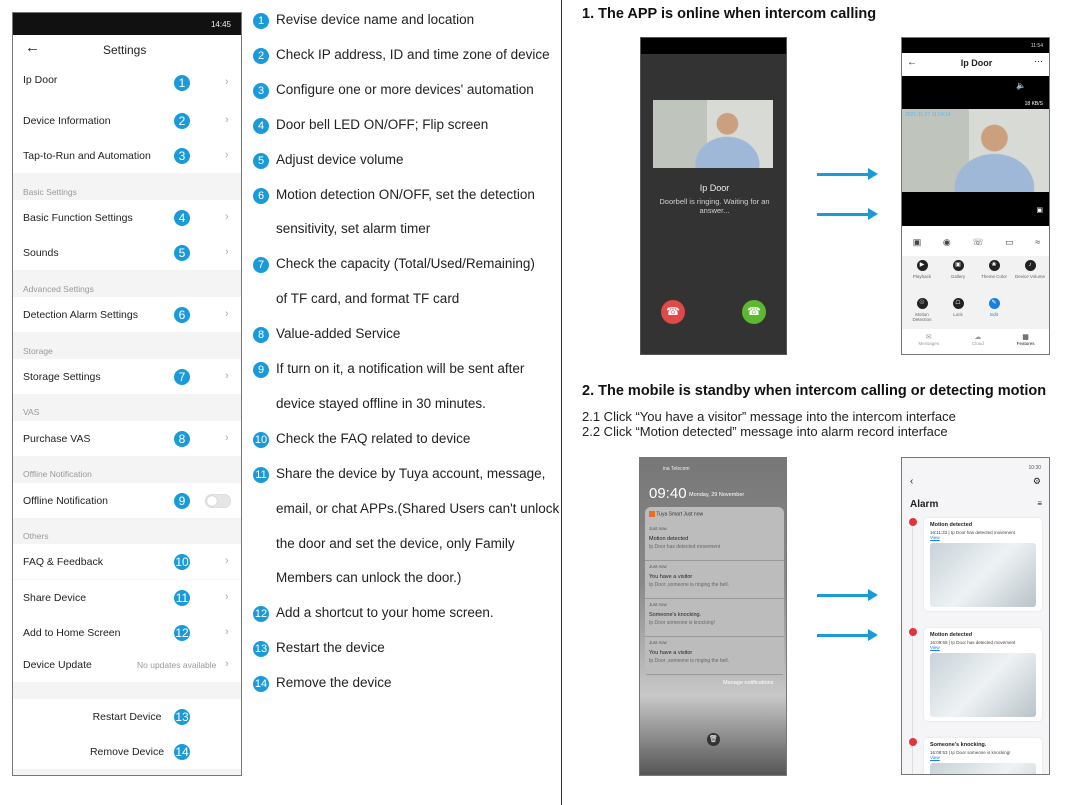 This screenshot has width=1086, height=805. Describe the element at coordinates (748, 683) in the screenshot. I see `manage-notifications-link: Manage notifications` at that location.